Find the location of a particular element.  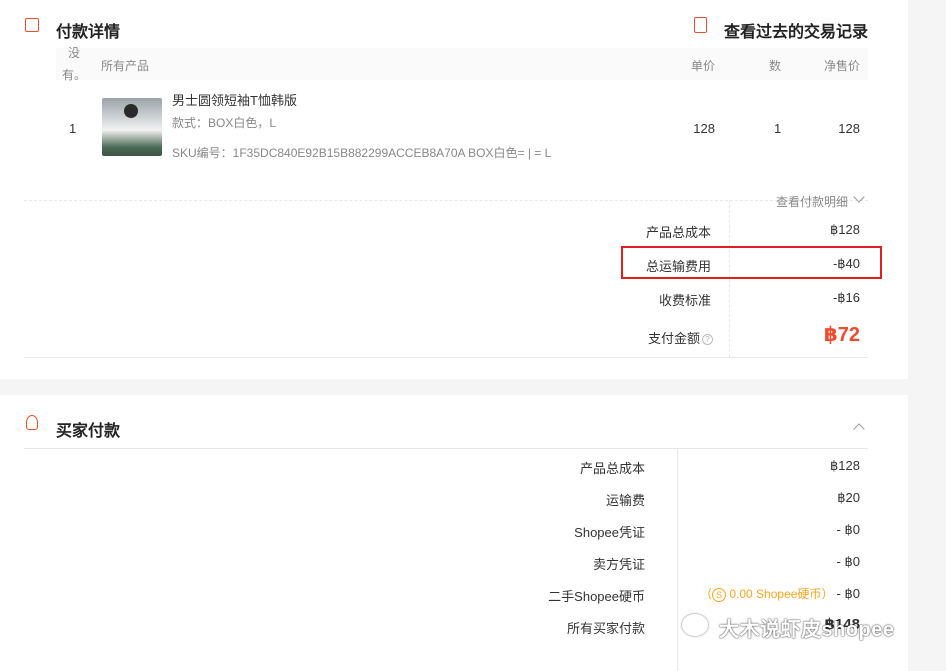

item-index: 1 is located at coordinates (73, 128).